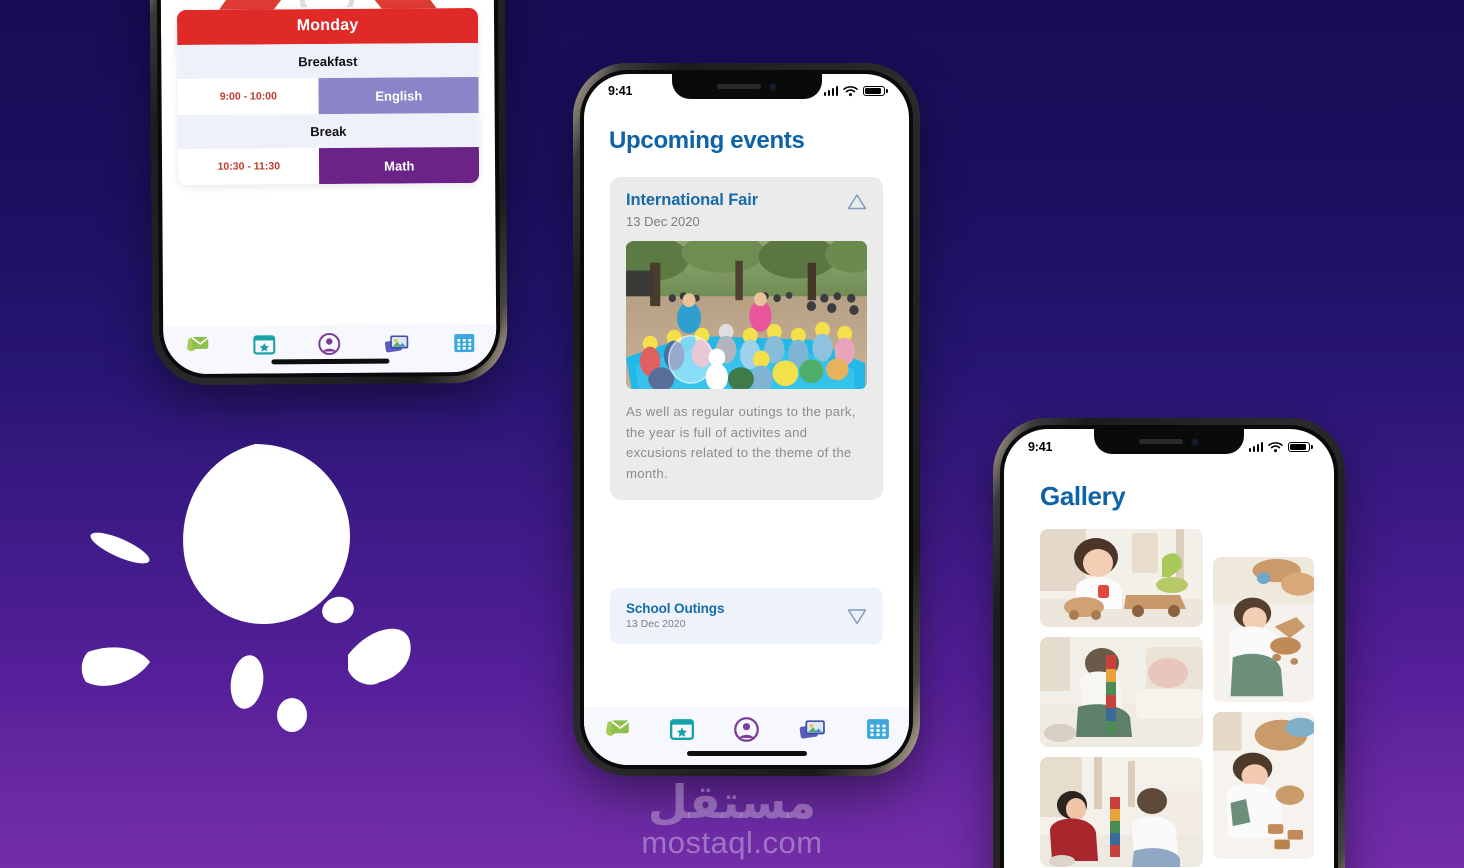 This screenshot has width=1464, height=868. Describe the element at coordinates (692, 200) in the screenshot. I see `event-name: International Fair` at that location.